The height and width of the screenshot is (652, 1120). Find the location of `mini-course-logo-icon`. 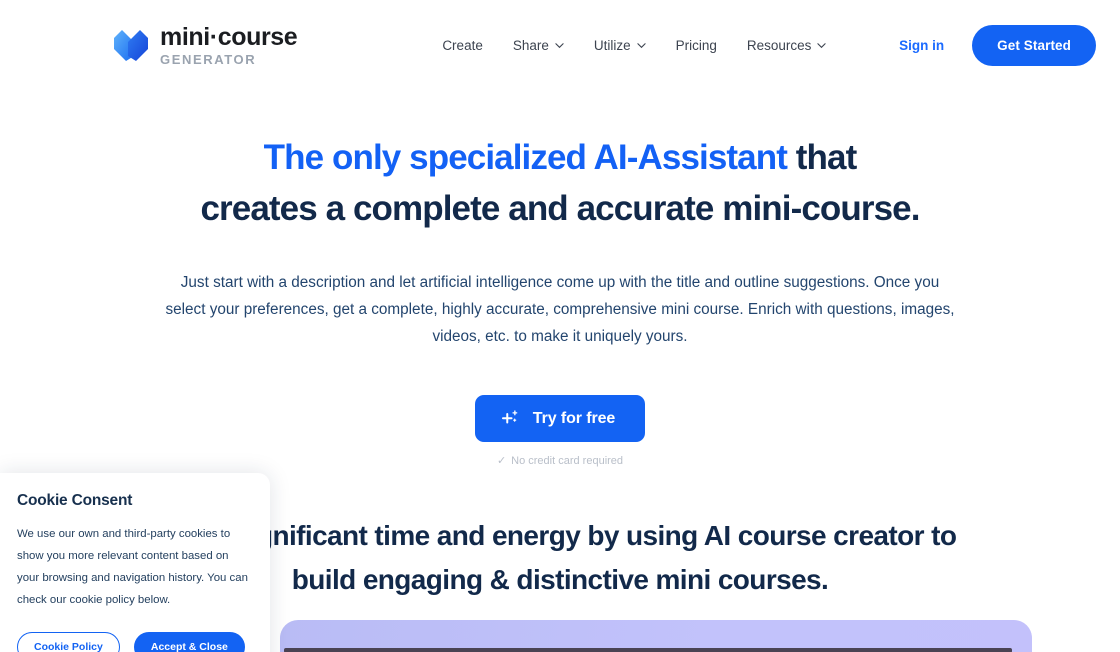

mini-course-logo-icon is located at coordinates (131, 45).